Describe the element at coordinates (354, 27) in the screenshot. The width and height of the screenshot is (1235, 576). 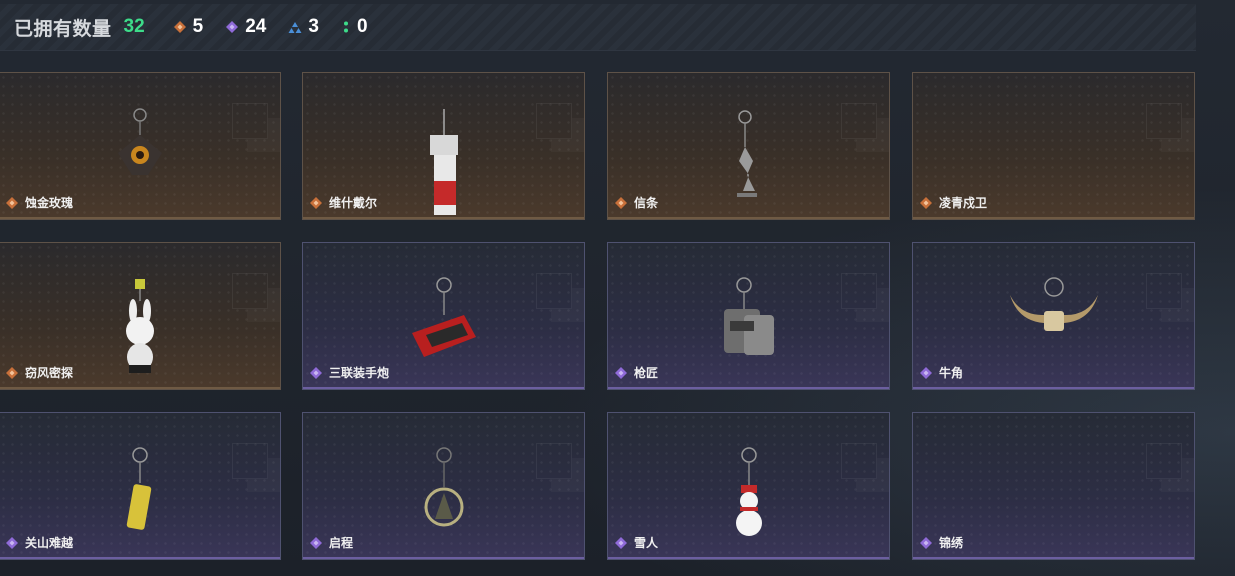
I see `stat-green: 0` at that location.